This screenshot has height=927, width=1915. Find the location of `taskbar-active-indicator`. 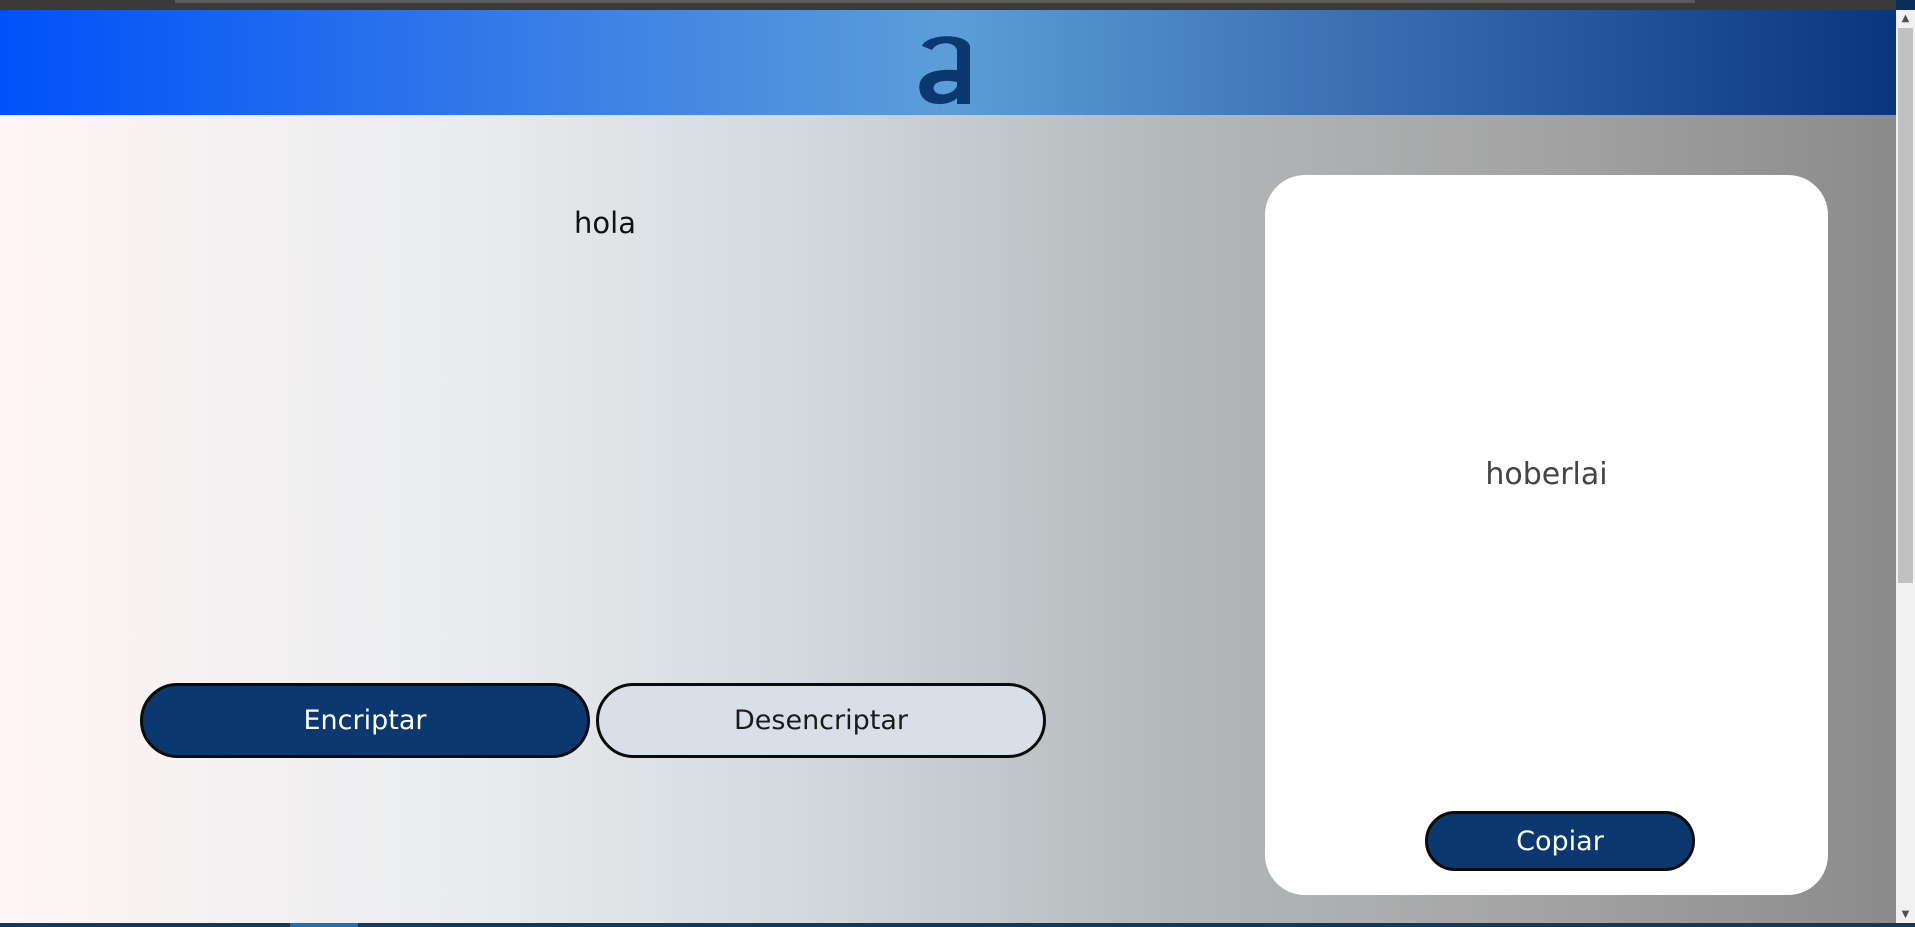

taskbar-active-indicator is located at coordinates (324, 925).